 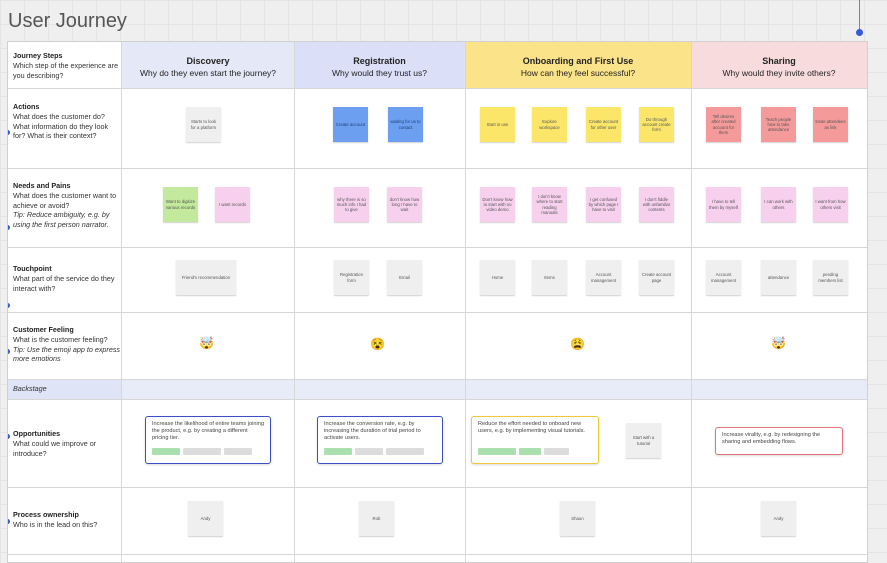 What do you see at coordinates (67, 21) in the screenshot?
I see `page-title: User Journey` at bounding box center [67, 21].